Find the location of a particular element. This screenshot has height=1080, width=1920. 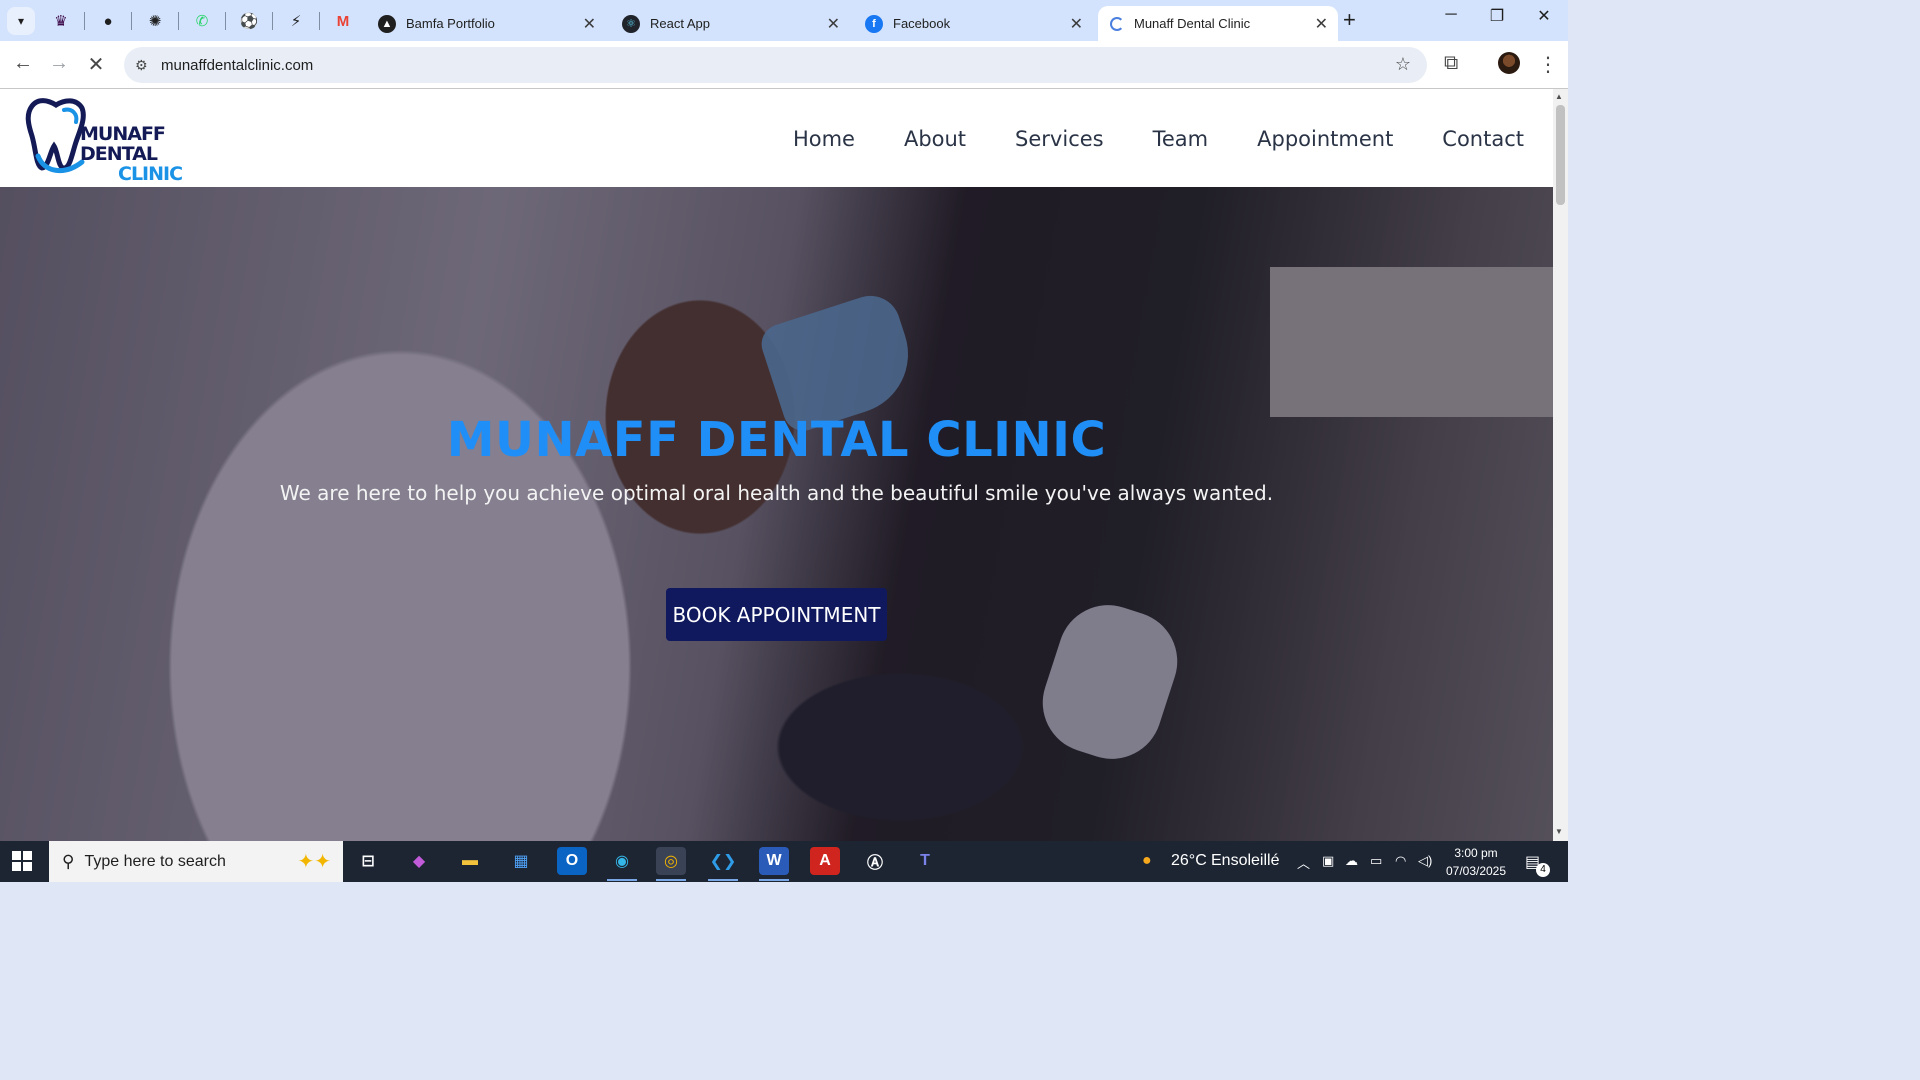

scrollbar-thumb is located at coordinates (1560, 155).